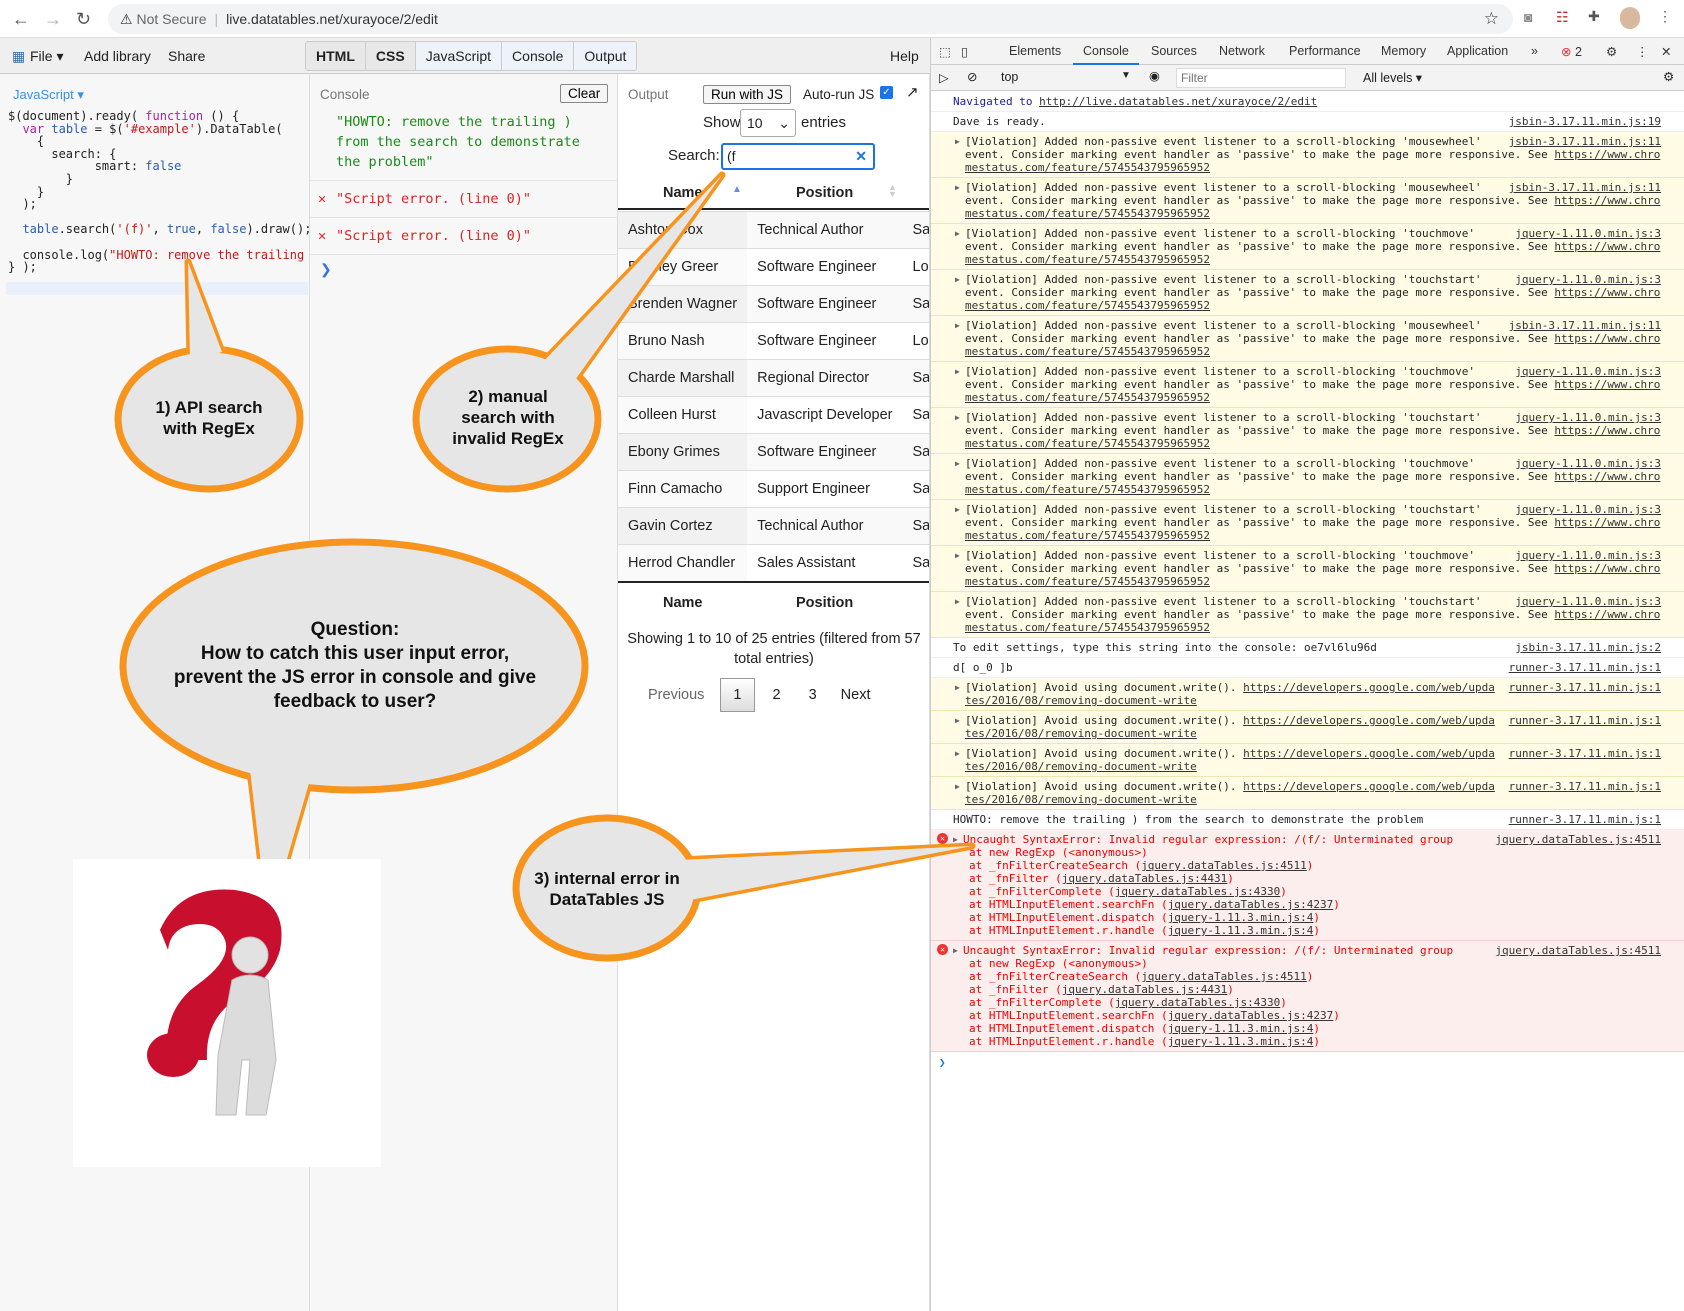 The height and width of the screenshot is (1311, 1684). What do you see at coordinates (173, 1055) in the screenshot?
I see `question-mark-dot` at bounding box center [173, 1055].